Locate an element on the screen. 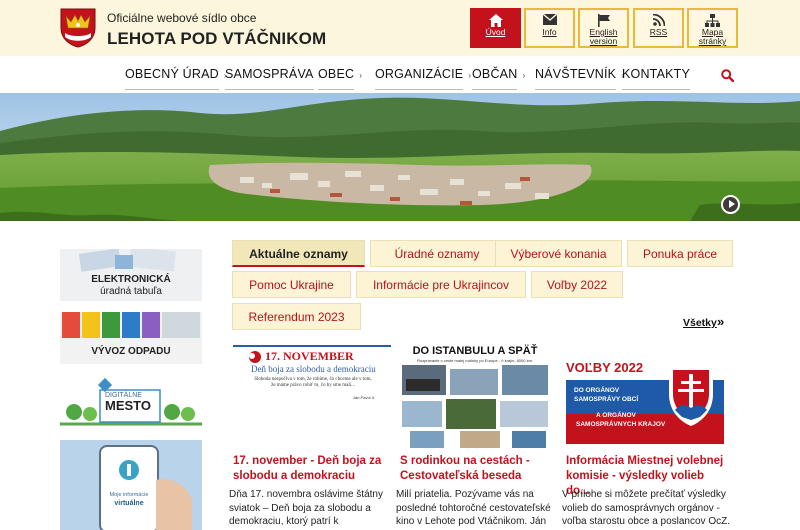 This screenshot has height=530, width=800. quicklink-home-label: Úvod is located at coordinates (495, 32).